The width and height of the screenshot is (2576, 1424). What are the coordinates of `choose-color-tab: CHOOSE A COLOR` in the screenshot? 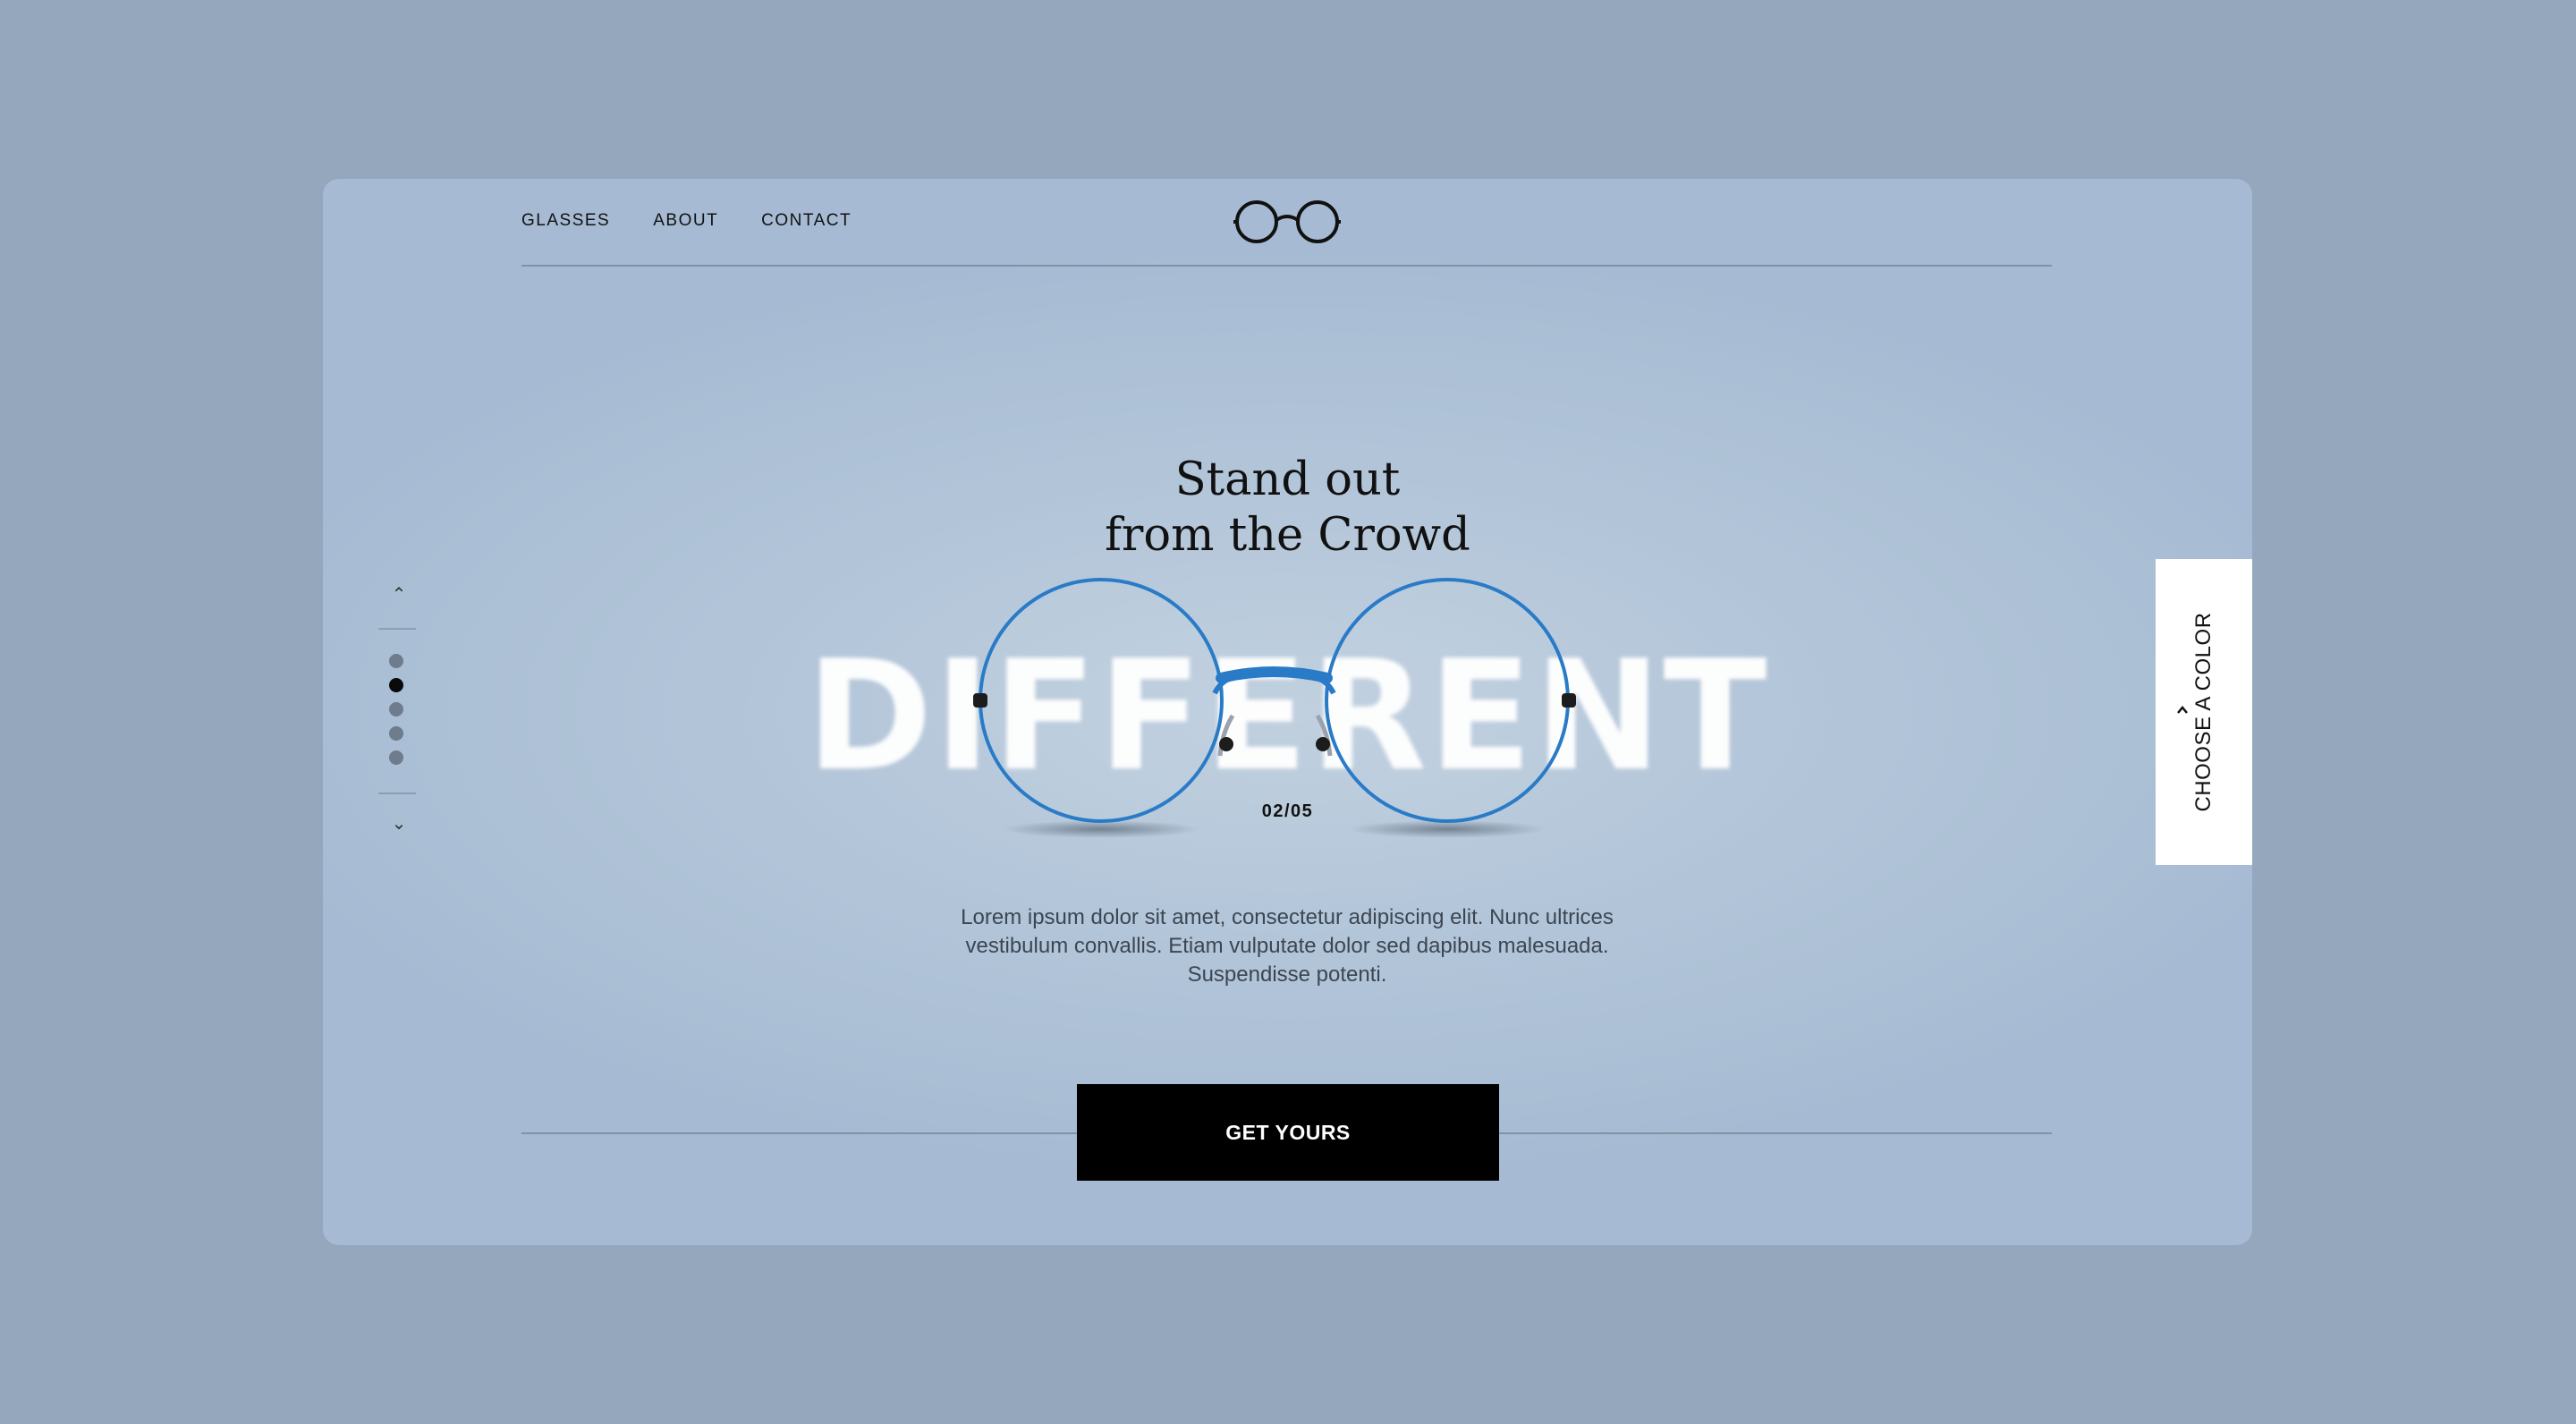 It's located at (2204, 712).